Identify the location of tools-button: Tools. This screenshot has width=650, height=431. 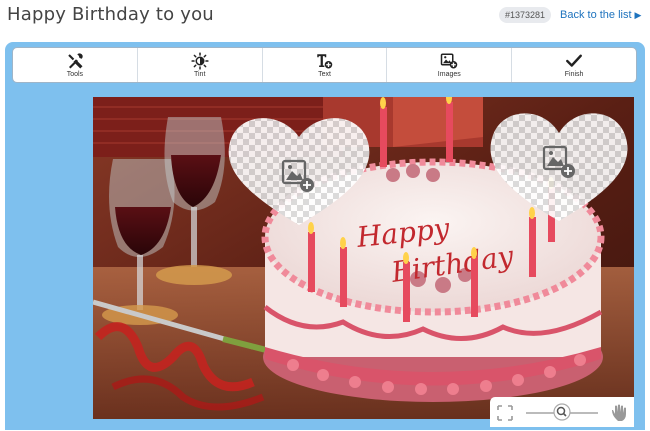
(75, 65).